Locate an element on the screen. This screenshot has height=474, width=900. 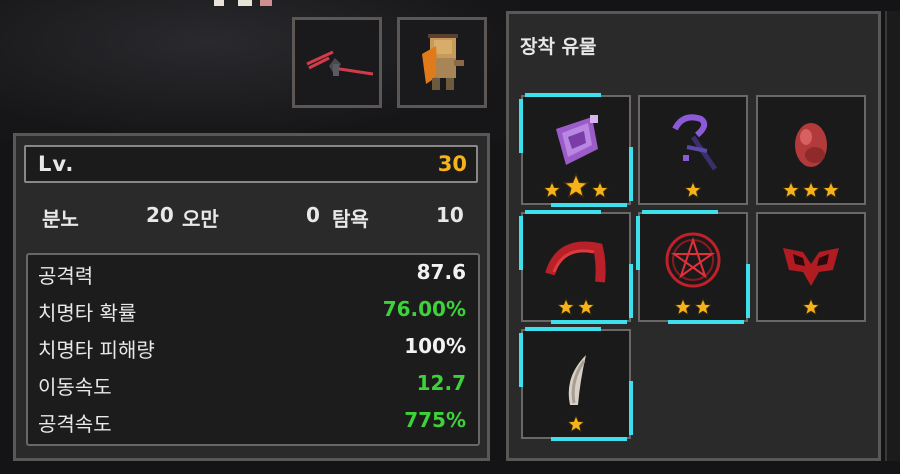
trait-name-pride: 오만 is located at coordinates (200, 219).